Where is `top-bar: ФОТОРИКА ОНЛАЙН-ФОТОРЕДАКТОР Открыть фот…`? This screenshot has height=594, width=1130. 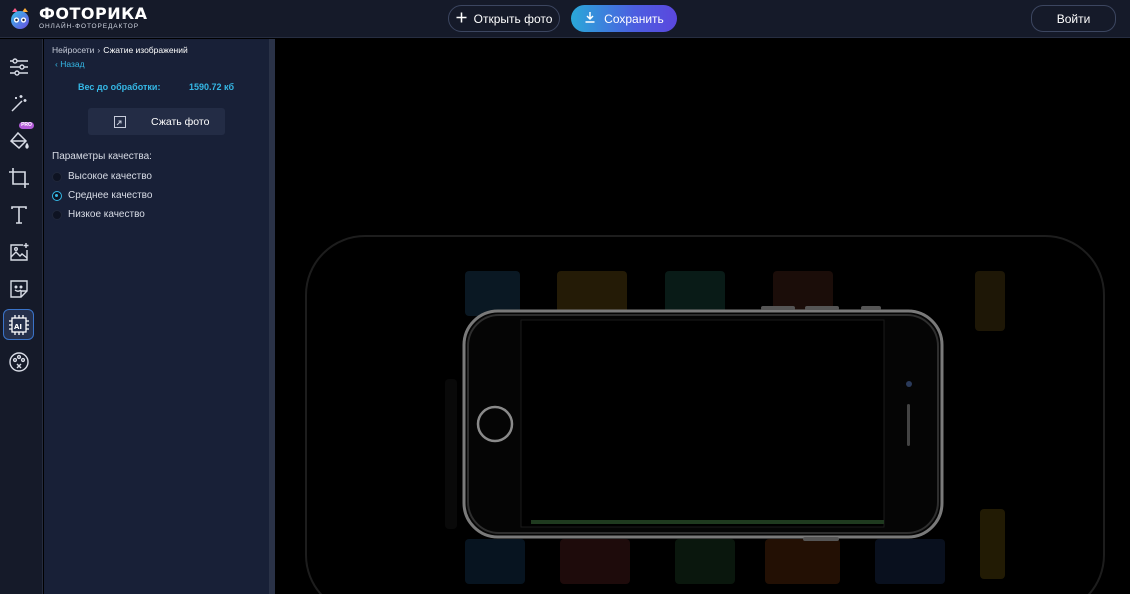 top-bar: ФОТОРИКА ОНЛАЙН-ФОТОРЕДАКТОР Открыть фот… is located at coordinates (565, 19).